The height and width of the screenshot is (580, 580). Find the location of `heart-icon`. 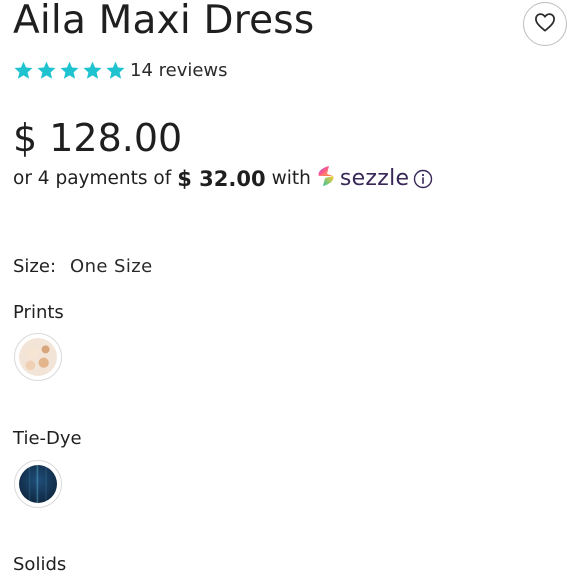

heart-icon is located at coordinates (545, 24).